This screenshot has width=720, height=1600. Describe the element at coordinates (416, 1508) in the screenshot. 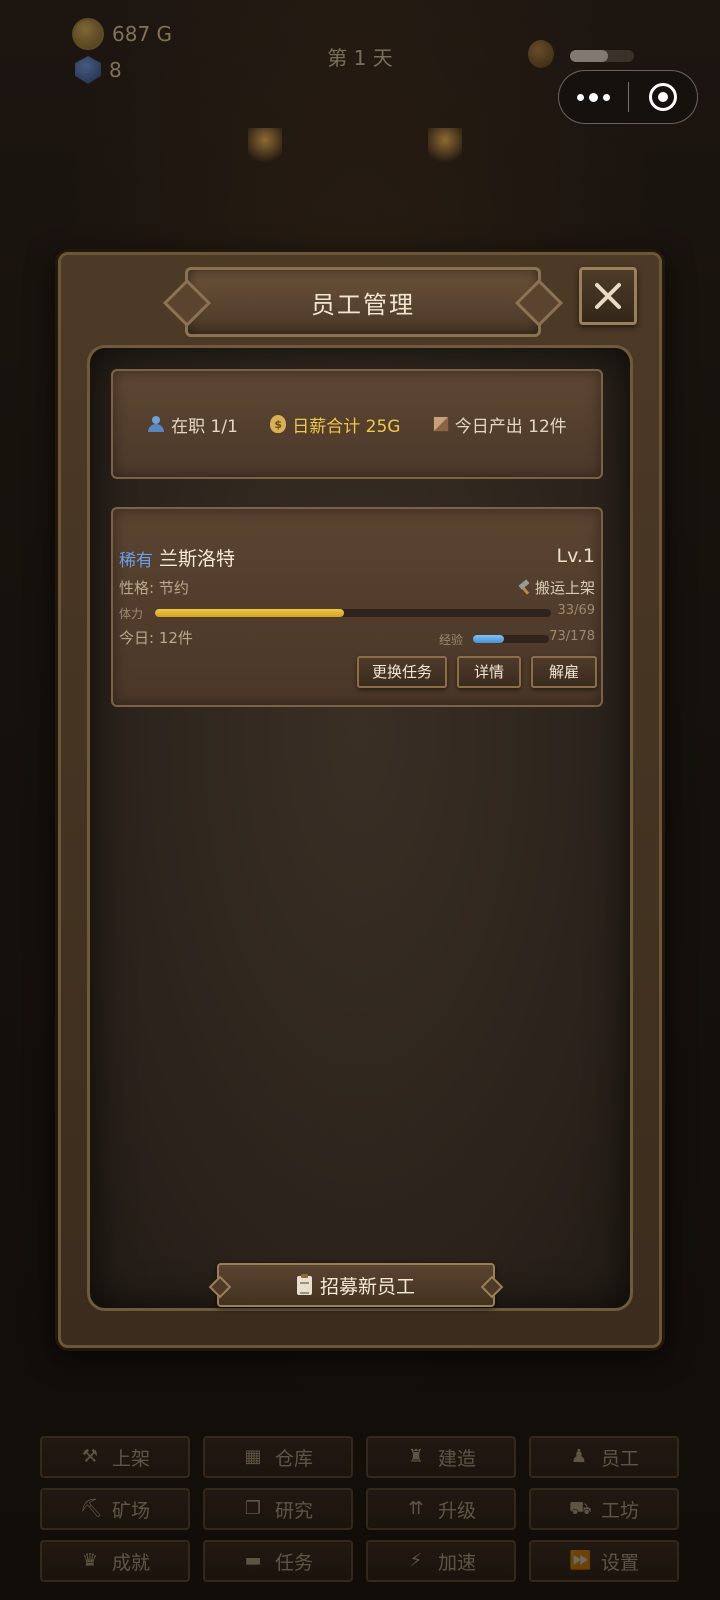

I see `double-up-icon: ⇈` at that location.